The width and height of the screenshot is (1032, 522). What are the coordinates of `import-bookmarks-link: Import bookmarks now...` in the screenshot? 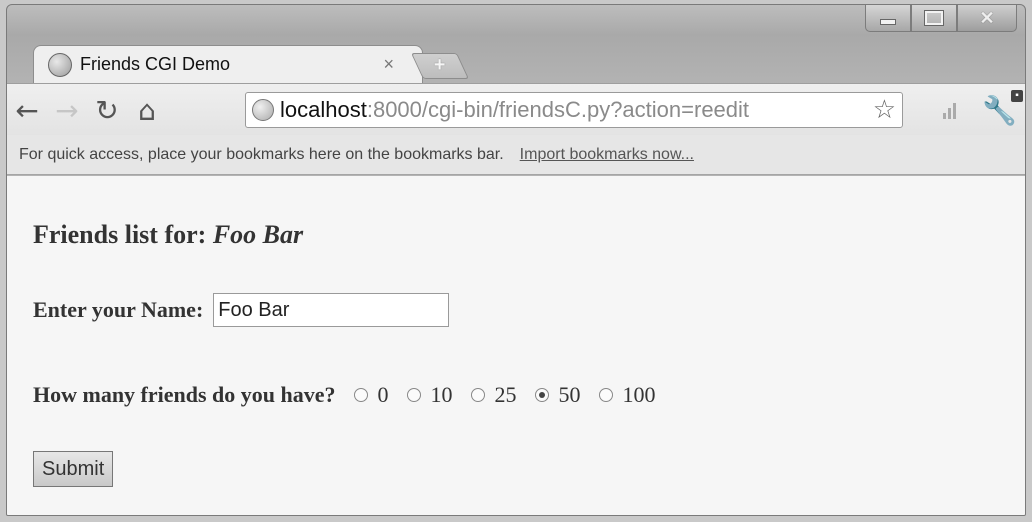 It's located at (607, 155).